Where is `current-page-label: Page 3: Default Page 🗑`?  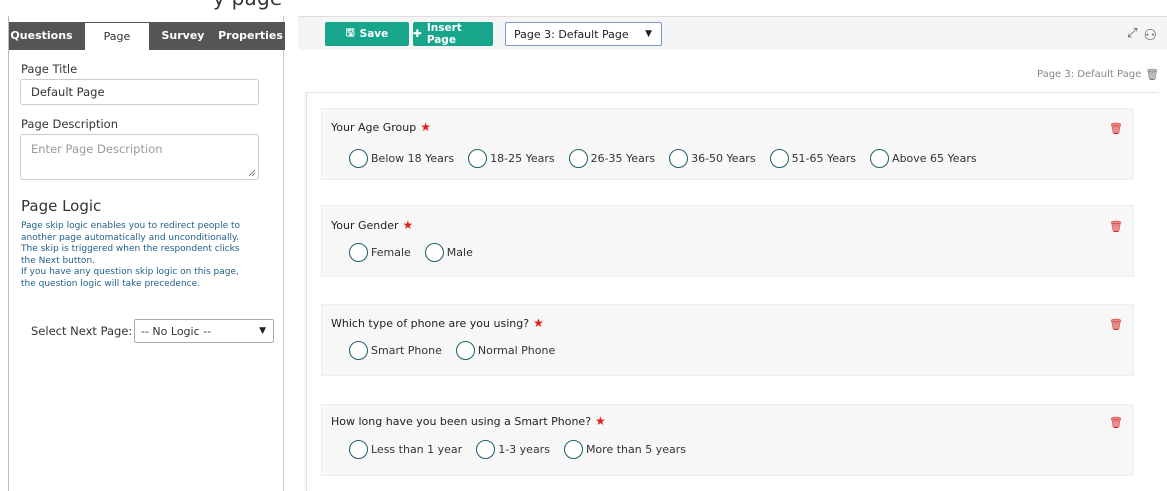
current-page-label: Page 3: Default Page 🗑 is located at coordinates (1098, 74).